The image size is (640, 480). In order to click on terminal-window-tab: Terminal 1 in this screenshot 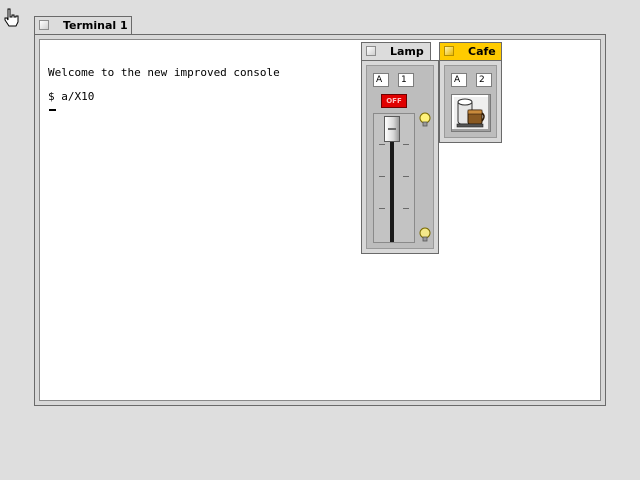, I will do `click(83, 25)`.